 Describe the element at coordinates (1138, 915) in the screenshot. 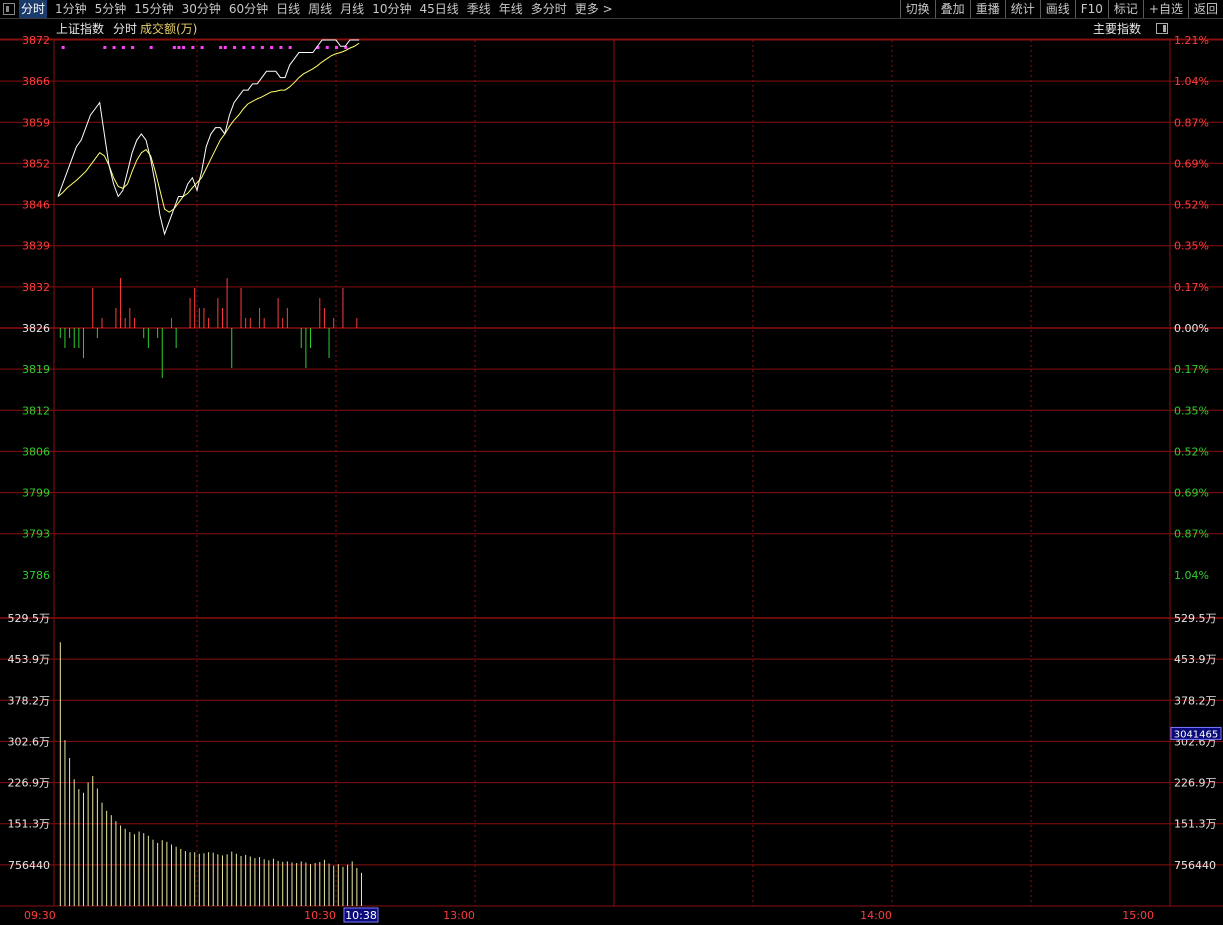

I see `time-label: 15:00` at that location.